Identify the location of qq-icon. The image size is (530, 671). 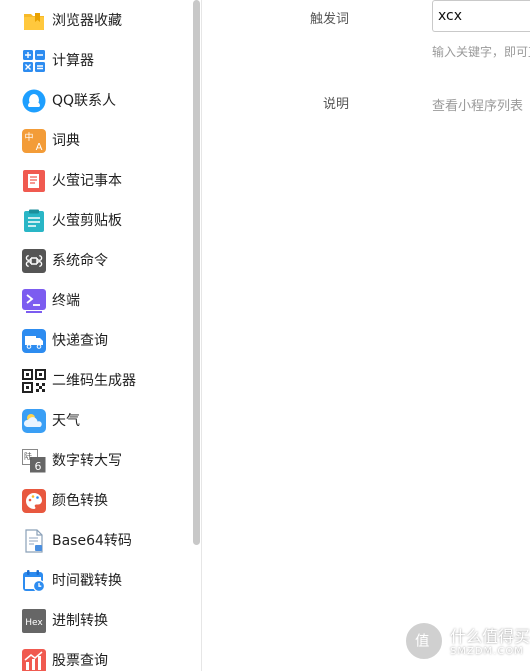
(34, 101).